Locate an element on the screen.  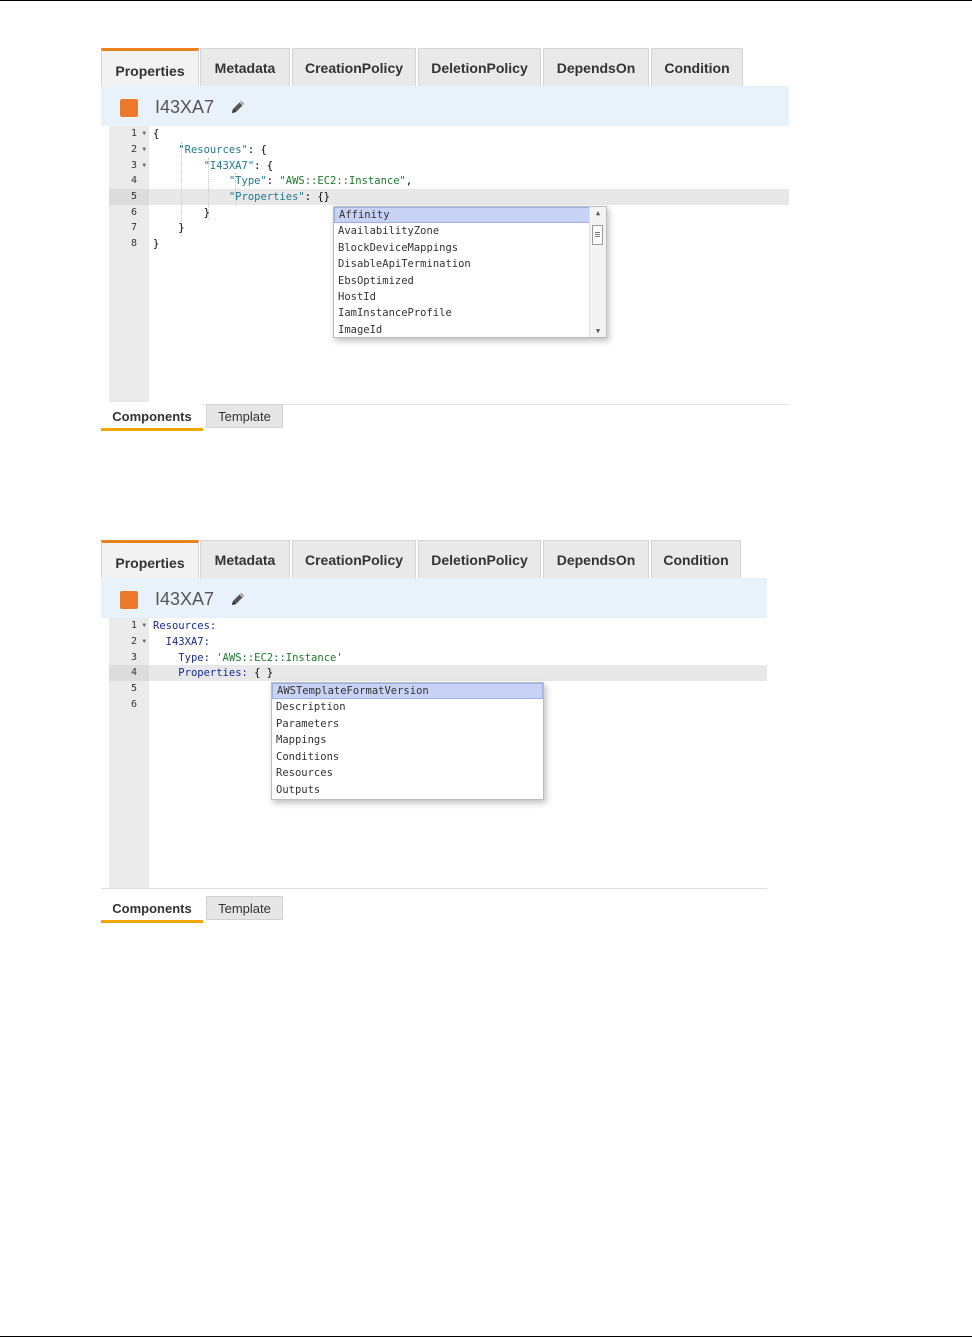
autocomplete-item: Mappings is located at coordinates (407, 740).